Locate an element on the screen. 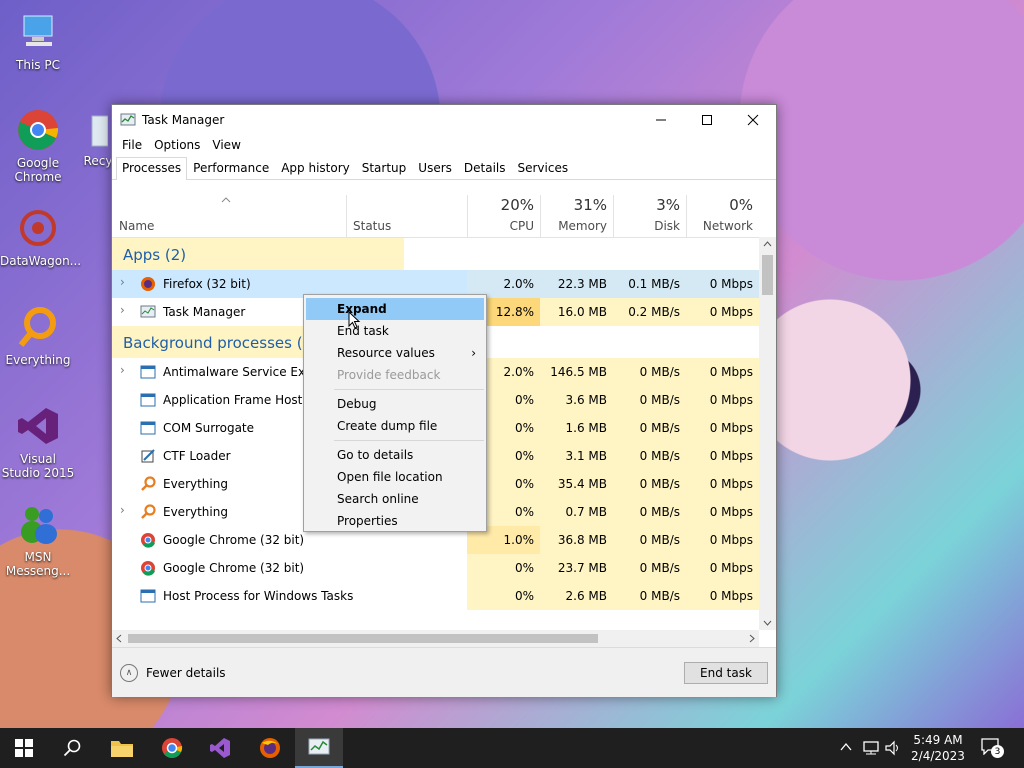  vertical-scrollbar is located at coordinates (767, 433).